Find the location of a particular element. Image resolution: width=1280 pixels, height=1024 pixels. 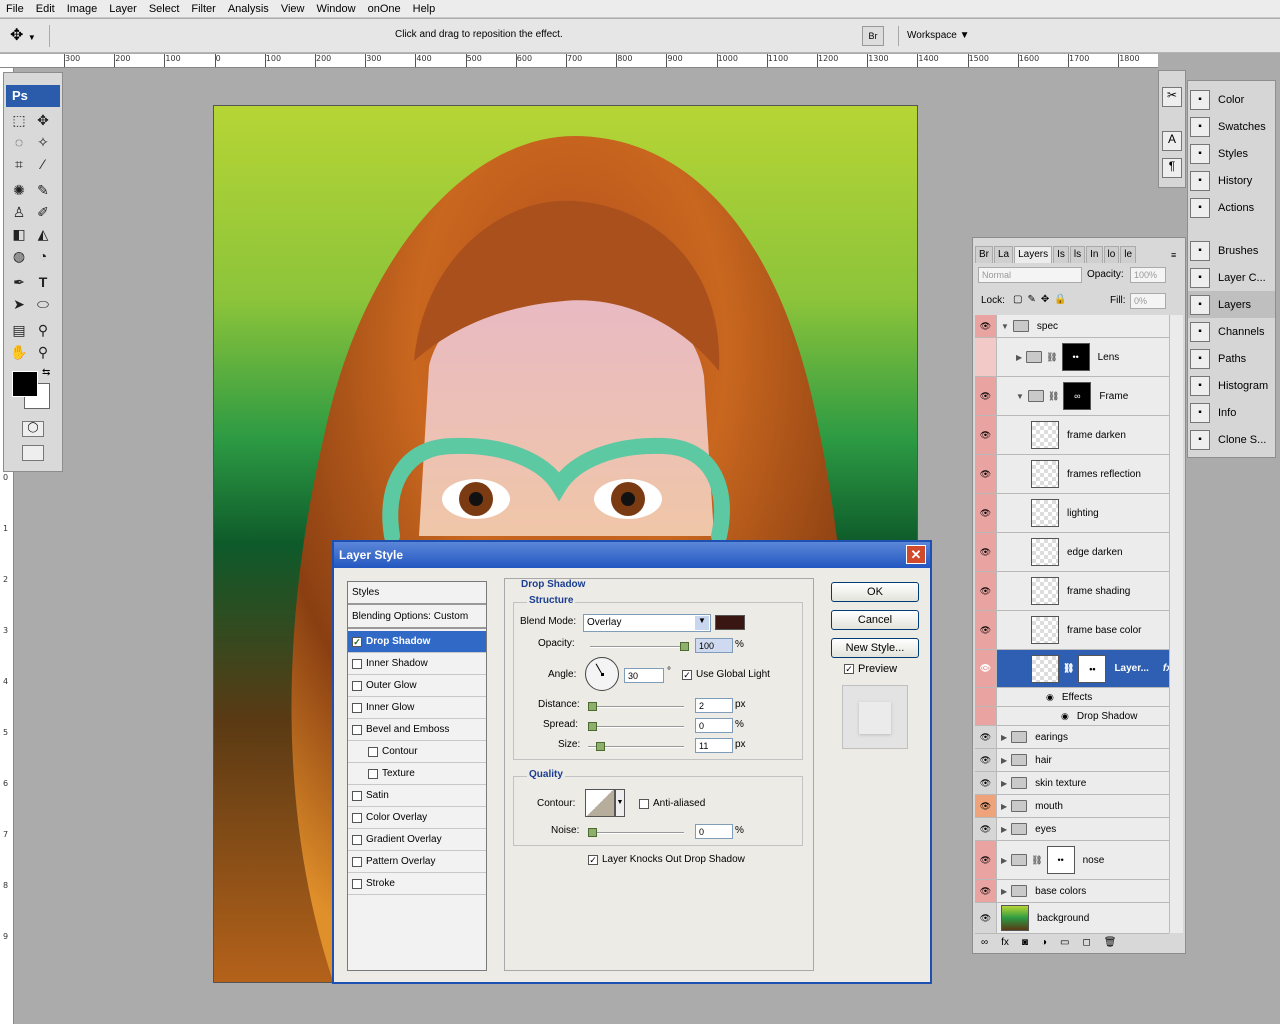

screen-mode-icon is located at coordinates (33, 453).